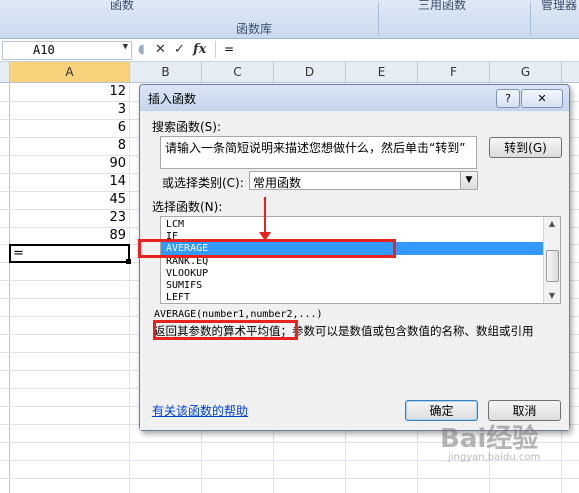  Describe the element at coordinates (254, 29) in the screenshot. I see `ribbon-group-library-label: 函数库` at that location.